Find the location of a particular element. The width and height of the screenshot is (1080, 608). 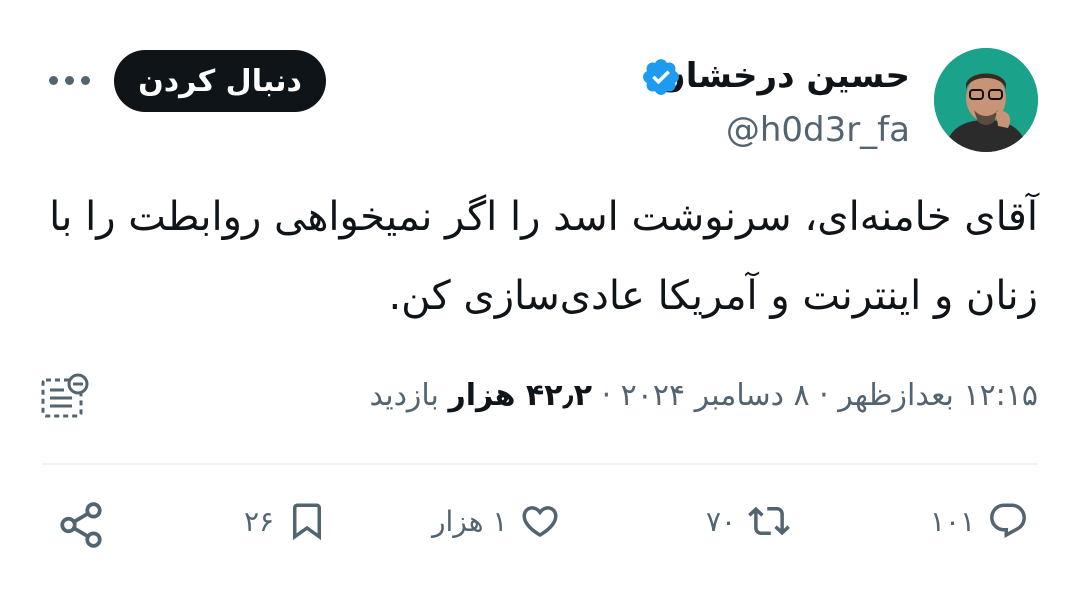

tweet-time: ۱۲:۱۵ بعدازظهر is located at coordinates (938, 395).